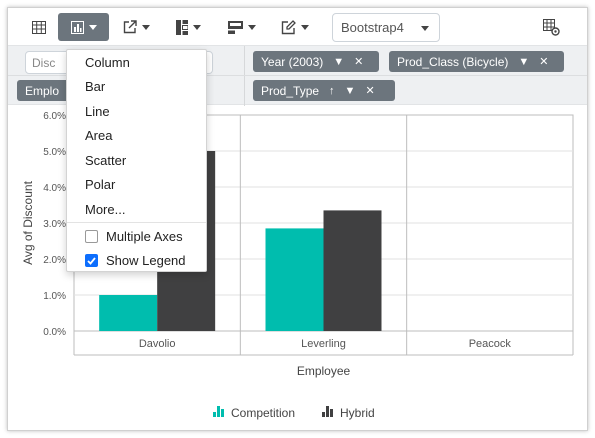 This screenshot has height=438, width=595. I want to click on grouping-divider, so click(244, 76).